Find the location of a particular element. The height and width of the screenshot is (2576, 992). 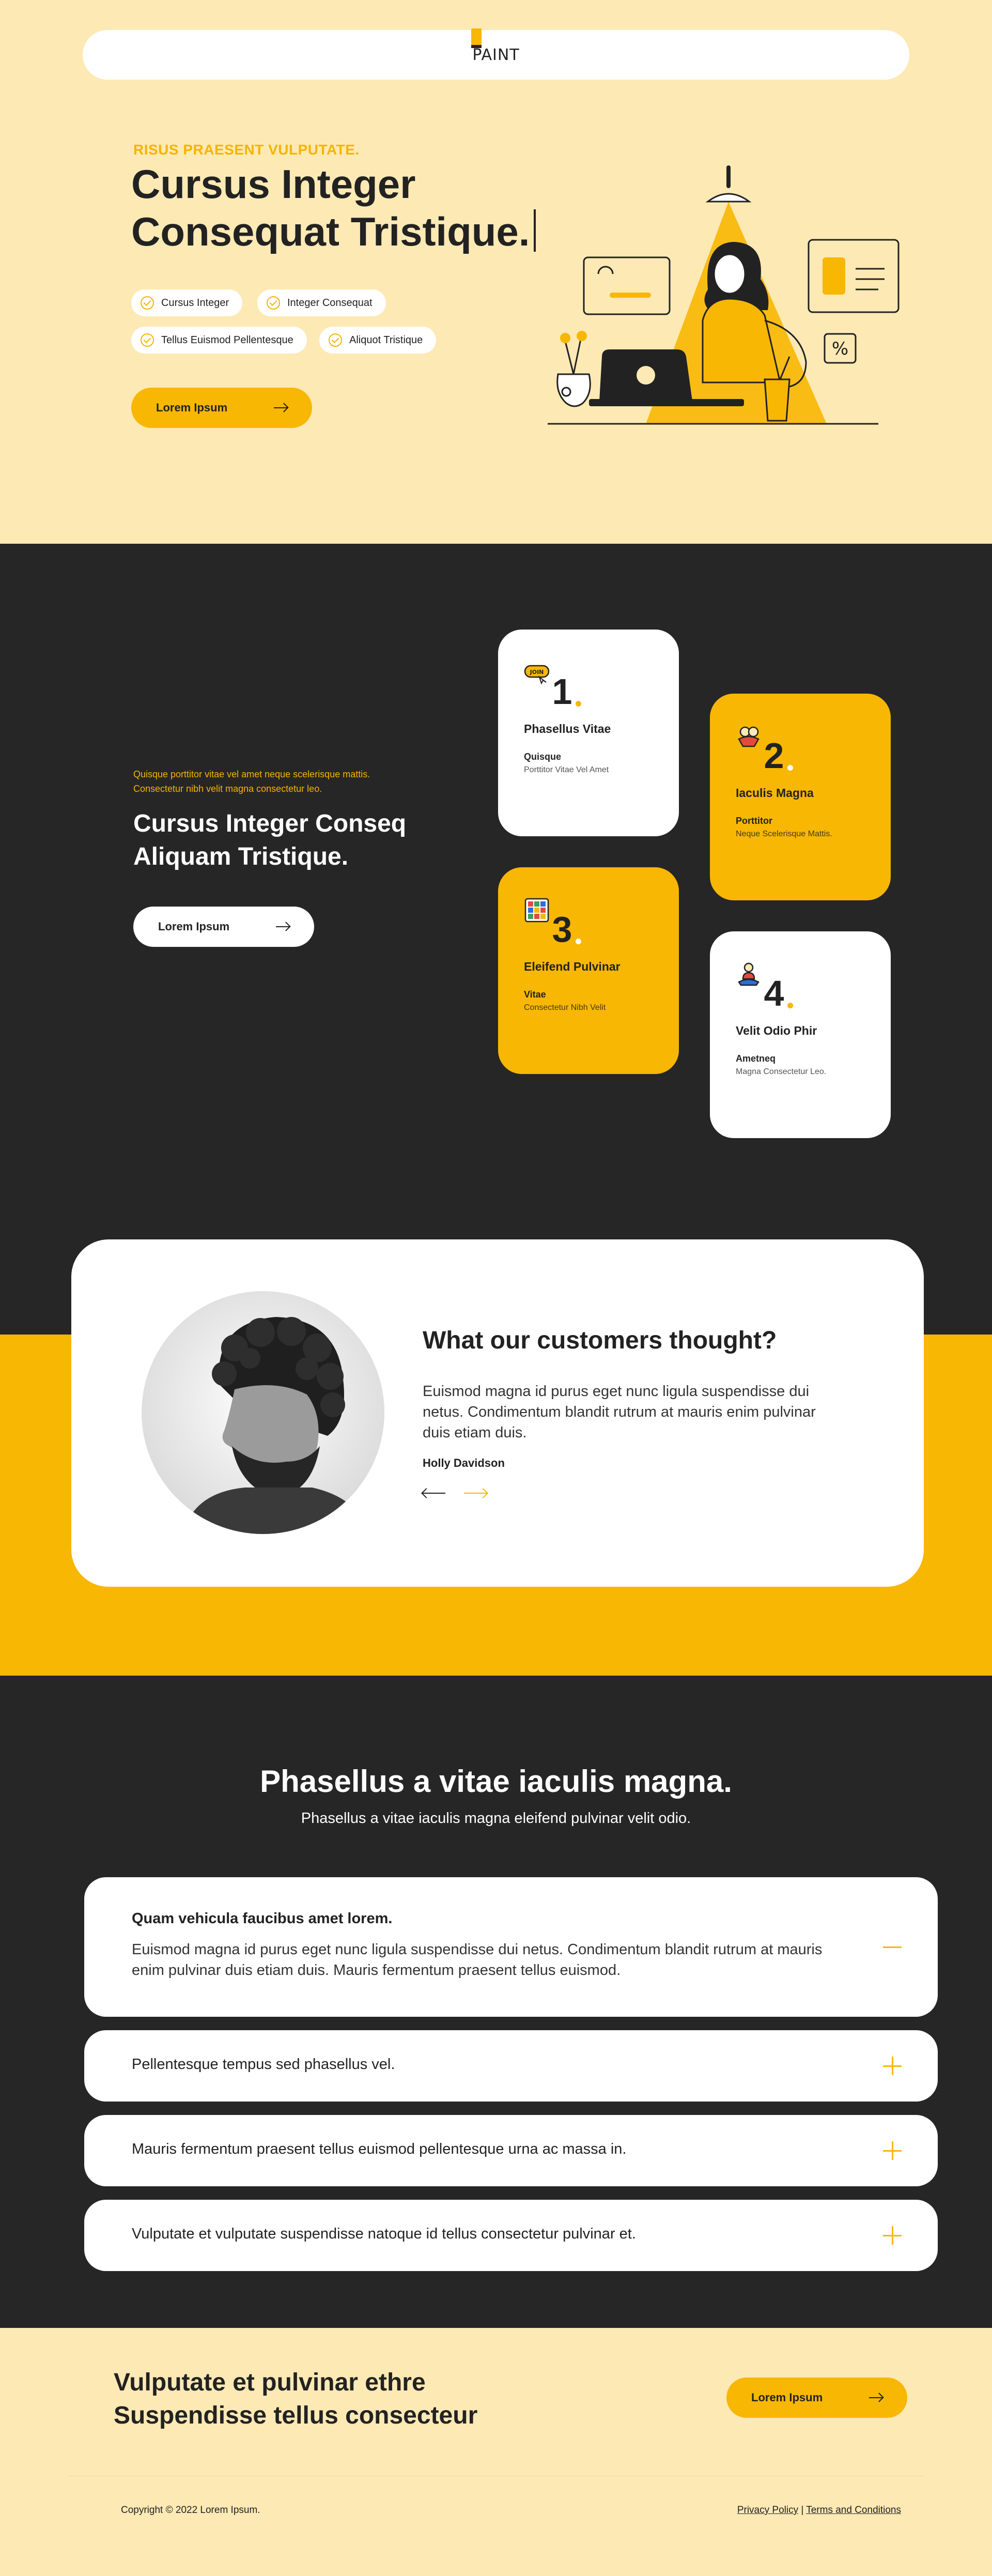

hero-tag-label: Aliquot Tristique is located at coordinates (386, 340).